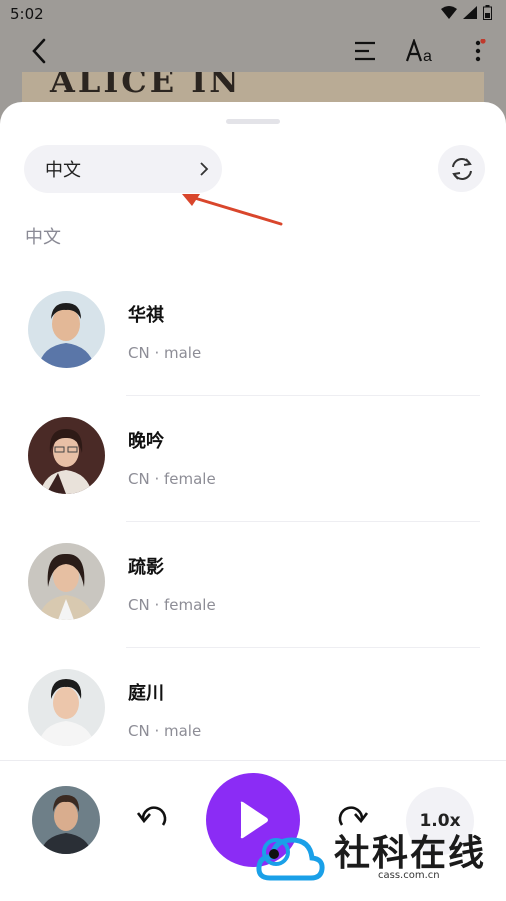  Describe the element at coordinates (253, 14) in the screenshot. I see `status-bar: 5:02` at that location.